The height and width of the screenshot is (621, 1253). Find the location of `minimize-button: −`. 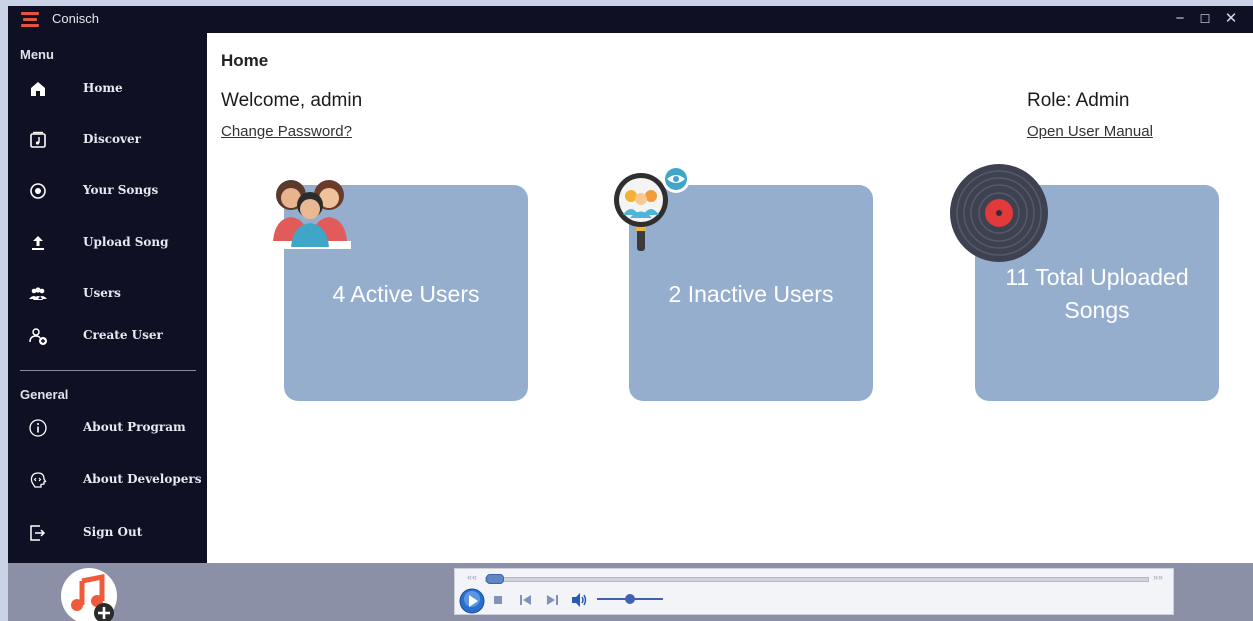

minimize-button: − is located at coordinates (1180, 19).